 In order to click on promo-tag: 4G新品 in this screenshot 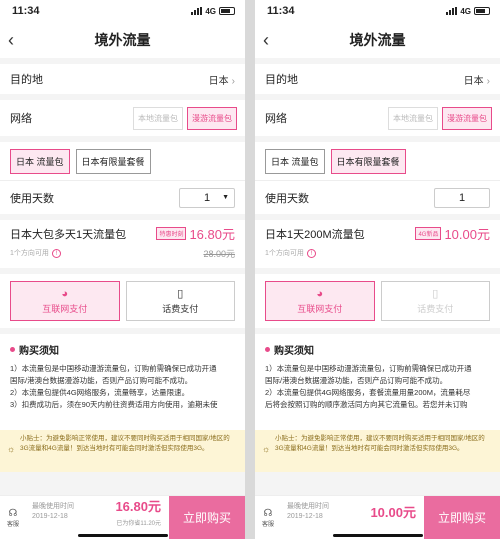, I will do `click(428, 233)`.